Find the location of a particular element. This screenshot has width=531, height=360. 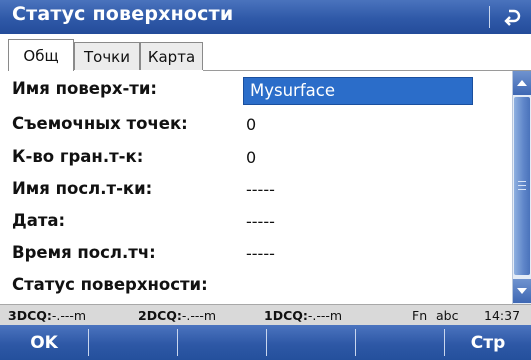

function-key-bar: OK Стр is located at coordinates (265, 342).